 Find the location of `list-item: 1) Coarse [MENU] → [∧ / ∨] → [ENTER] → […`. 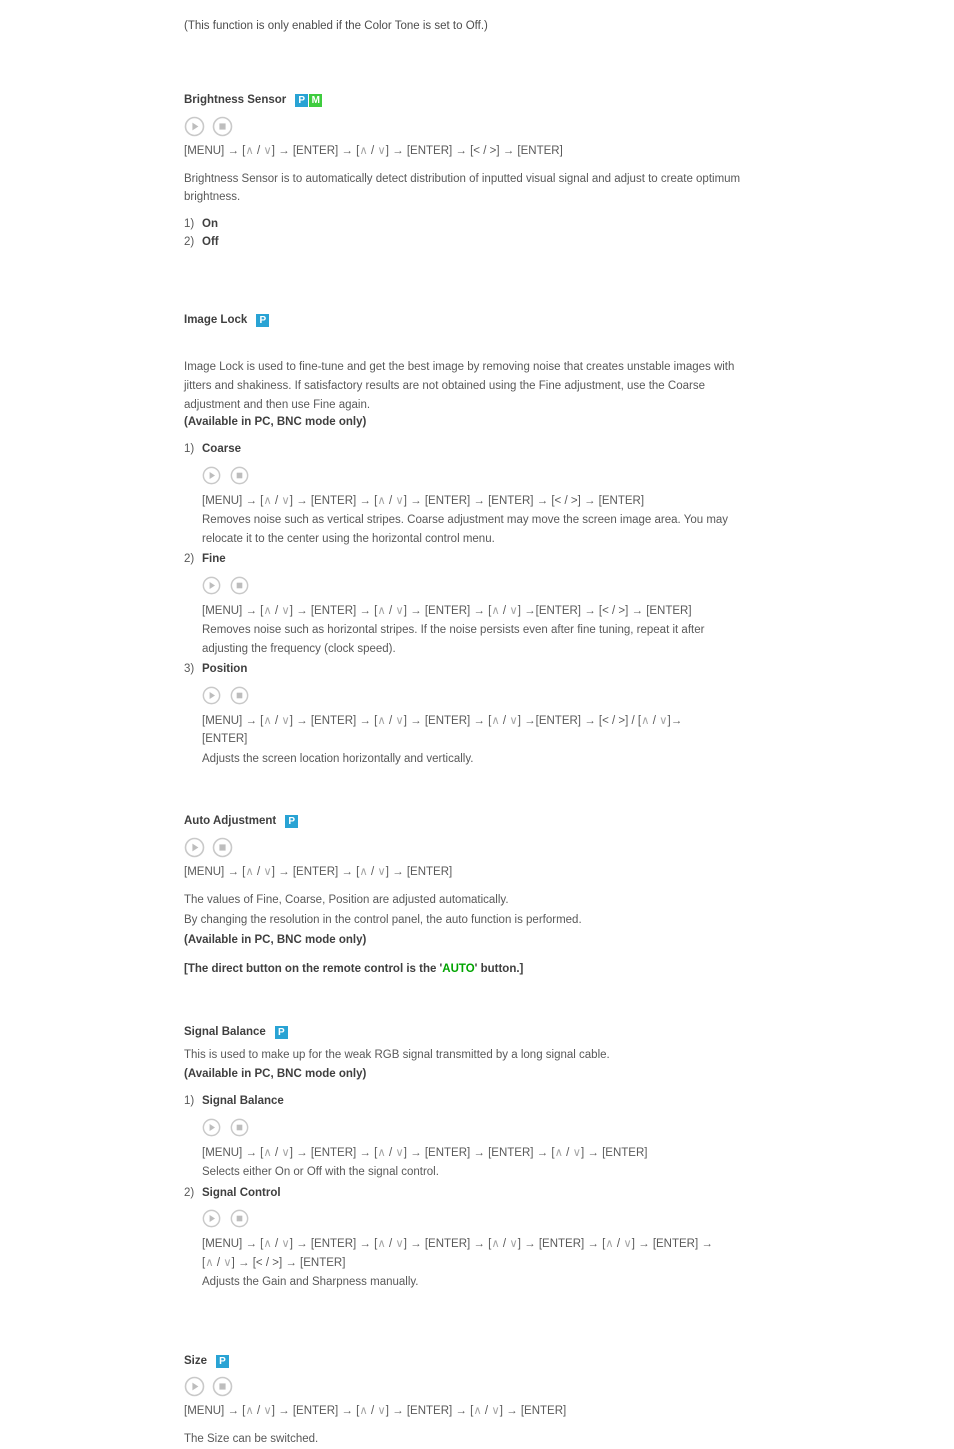

list-item: 1) Coarse [MENU] → [∧ / ∨] → [ENTER] → [… is located at coordinates (464, 494).